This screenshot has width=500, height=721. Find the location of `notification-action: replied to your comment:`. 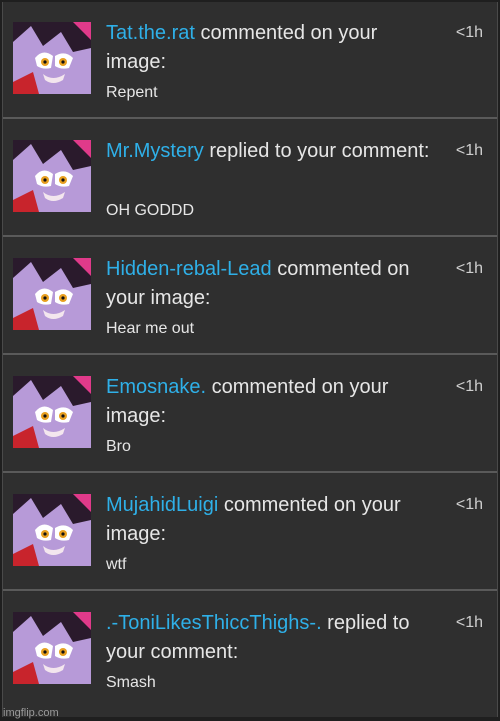

notification-action: replied to your comment: is located at coordinates (316, 151).